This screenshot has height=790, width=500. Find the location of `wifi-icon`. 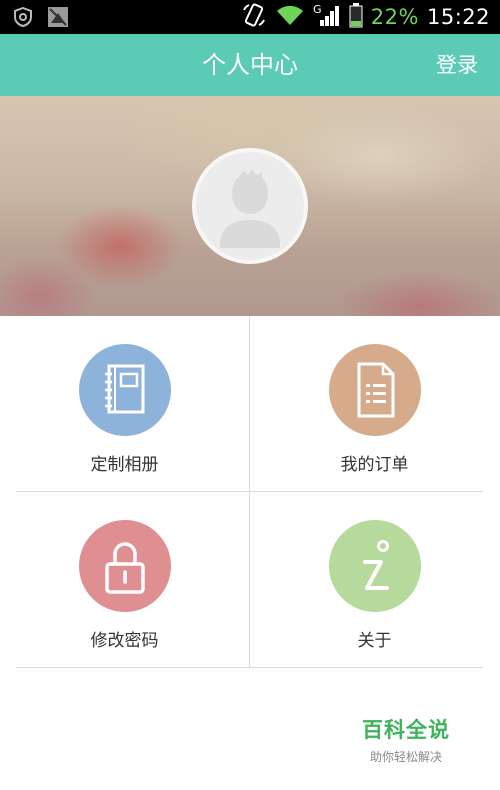

wifi-icon is located at coordinates (290, 17).